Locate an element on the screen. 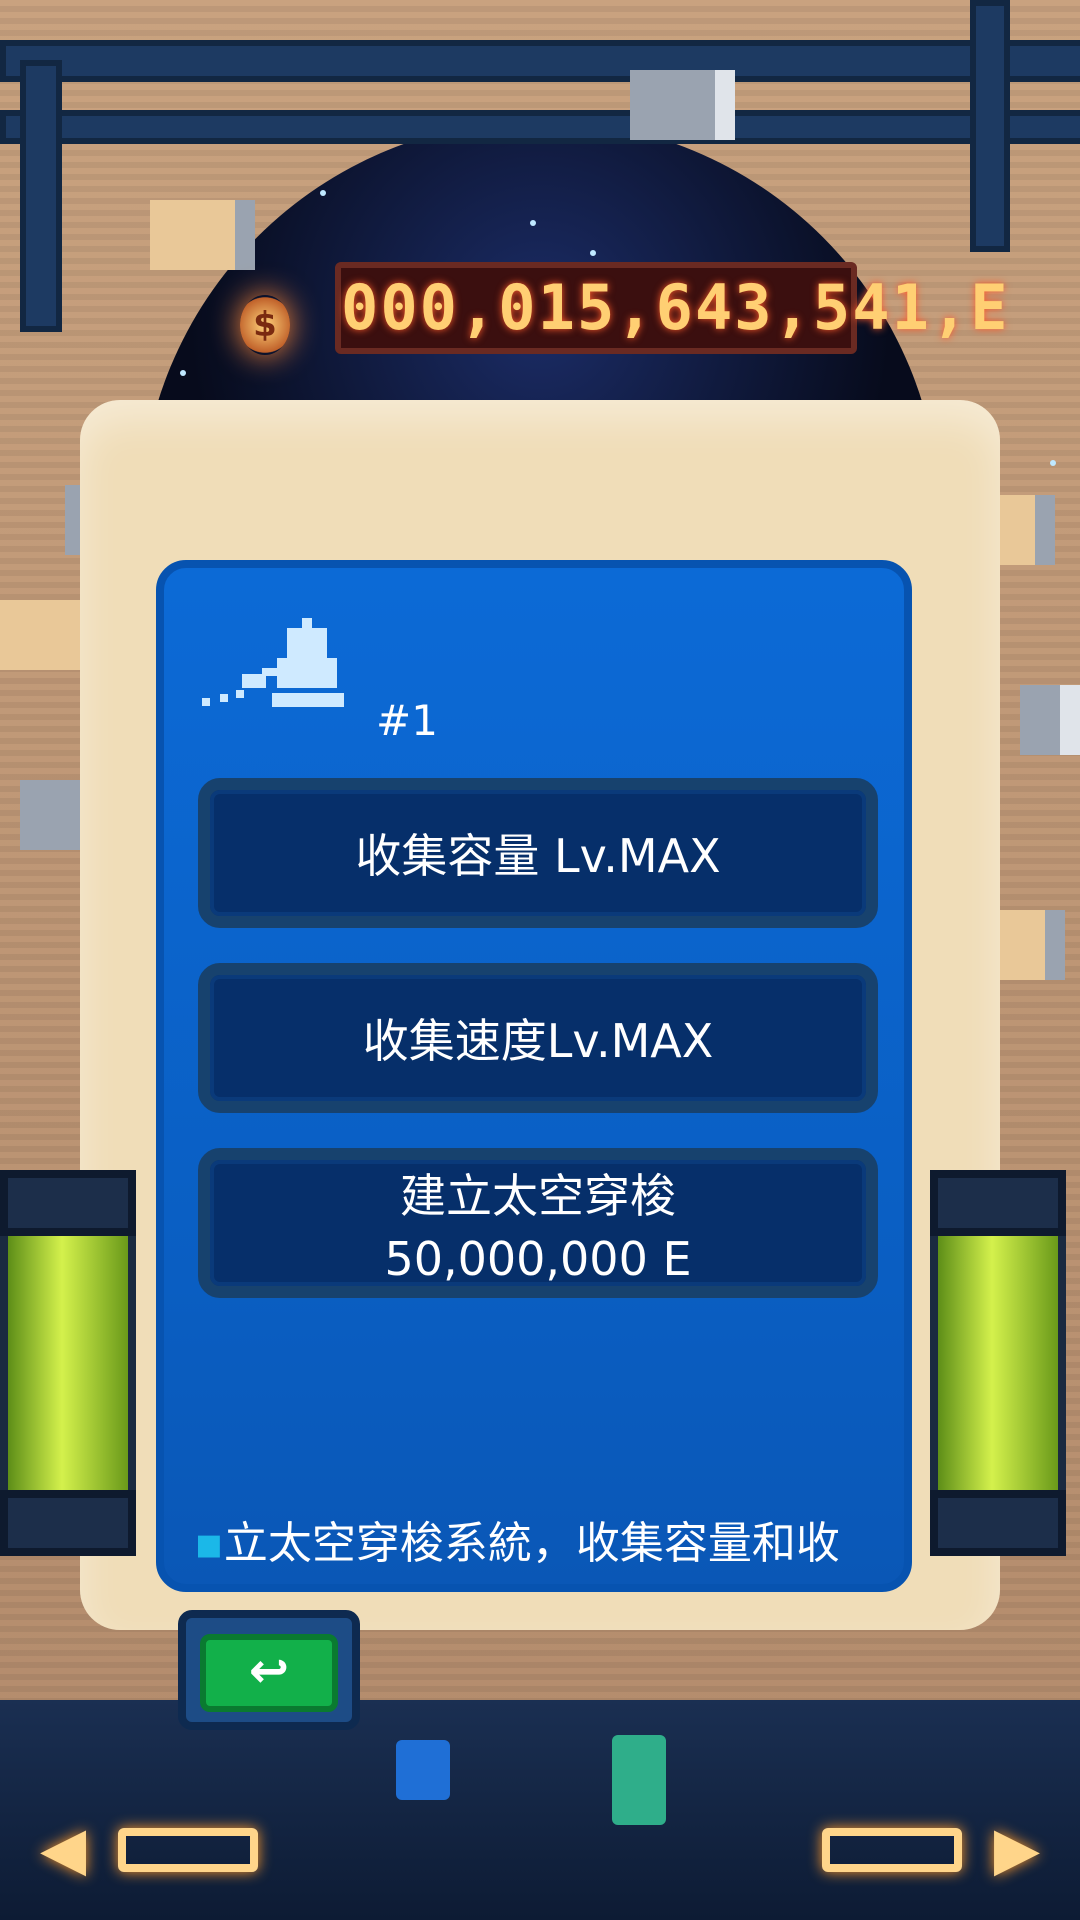 Image resolution: width=1080 pixels, height=1920 pixels. return-arrow-icon: ↩ is located at coordinates (269, 1673).